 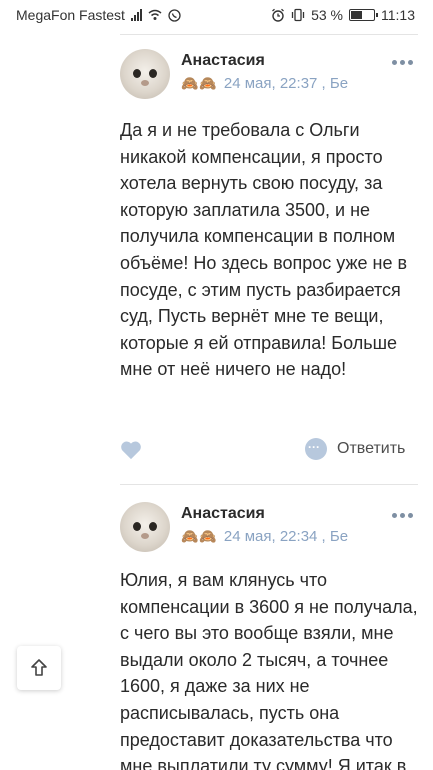 I want to click on comment-meta: 🙈🙈 24 мая, 22:34 , Бе, so click(x=264, y=536).